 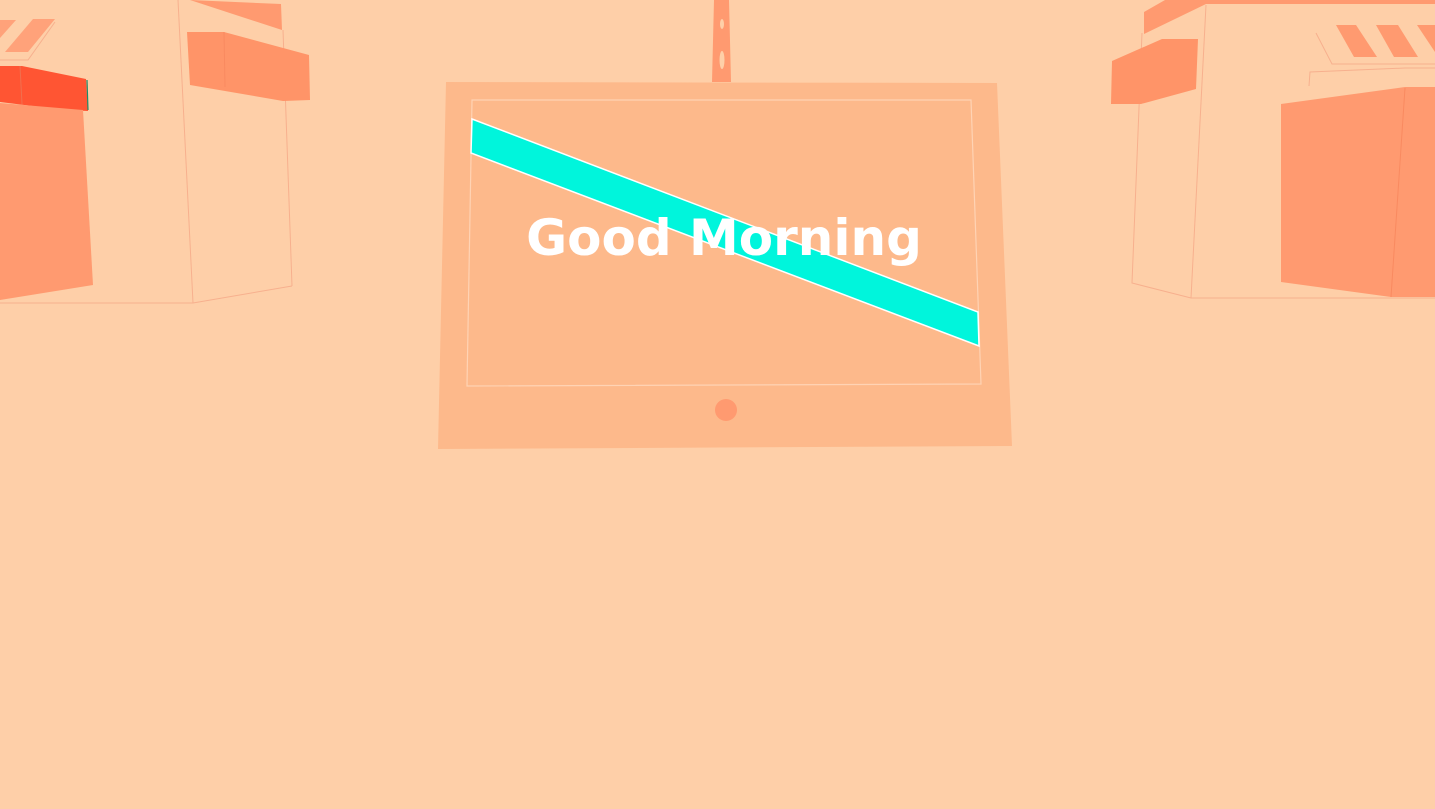 I want to click on tablet-mount-pole, so click(x=721, y=41).